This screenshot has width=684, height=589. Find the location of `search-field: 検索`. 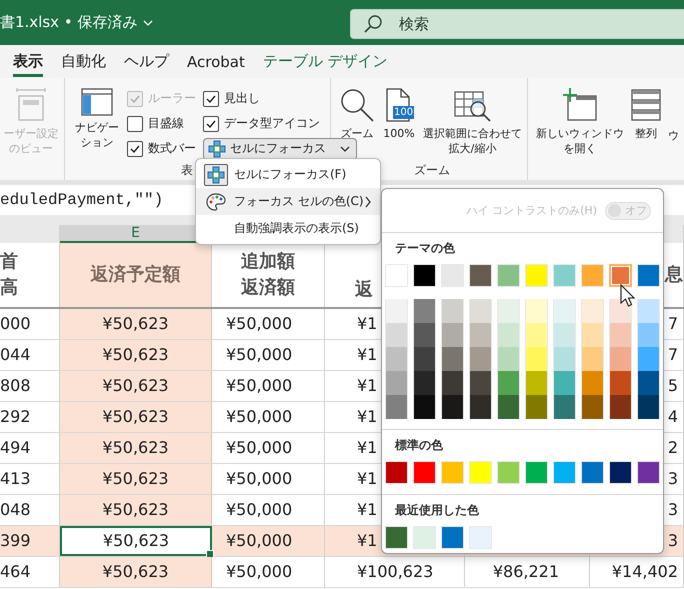

search-field: 検索 is located at coordinates (499, 24).